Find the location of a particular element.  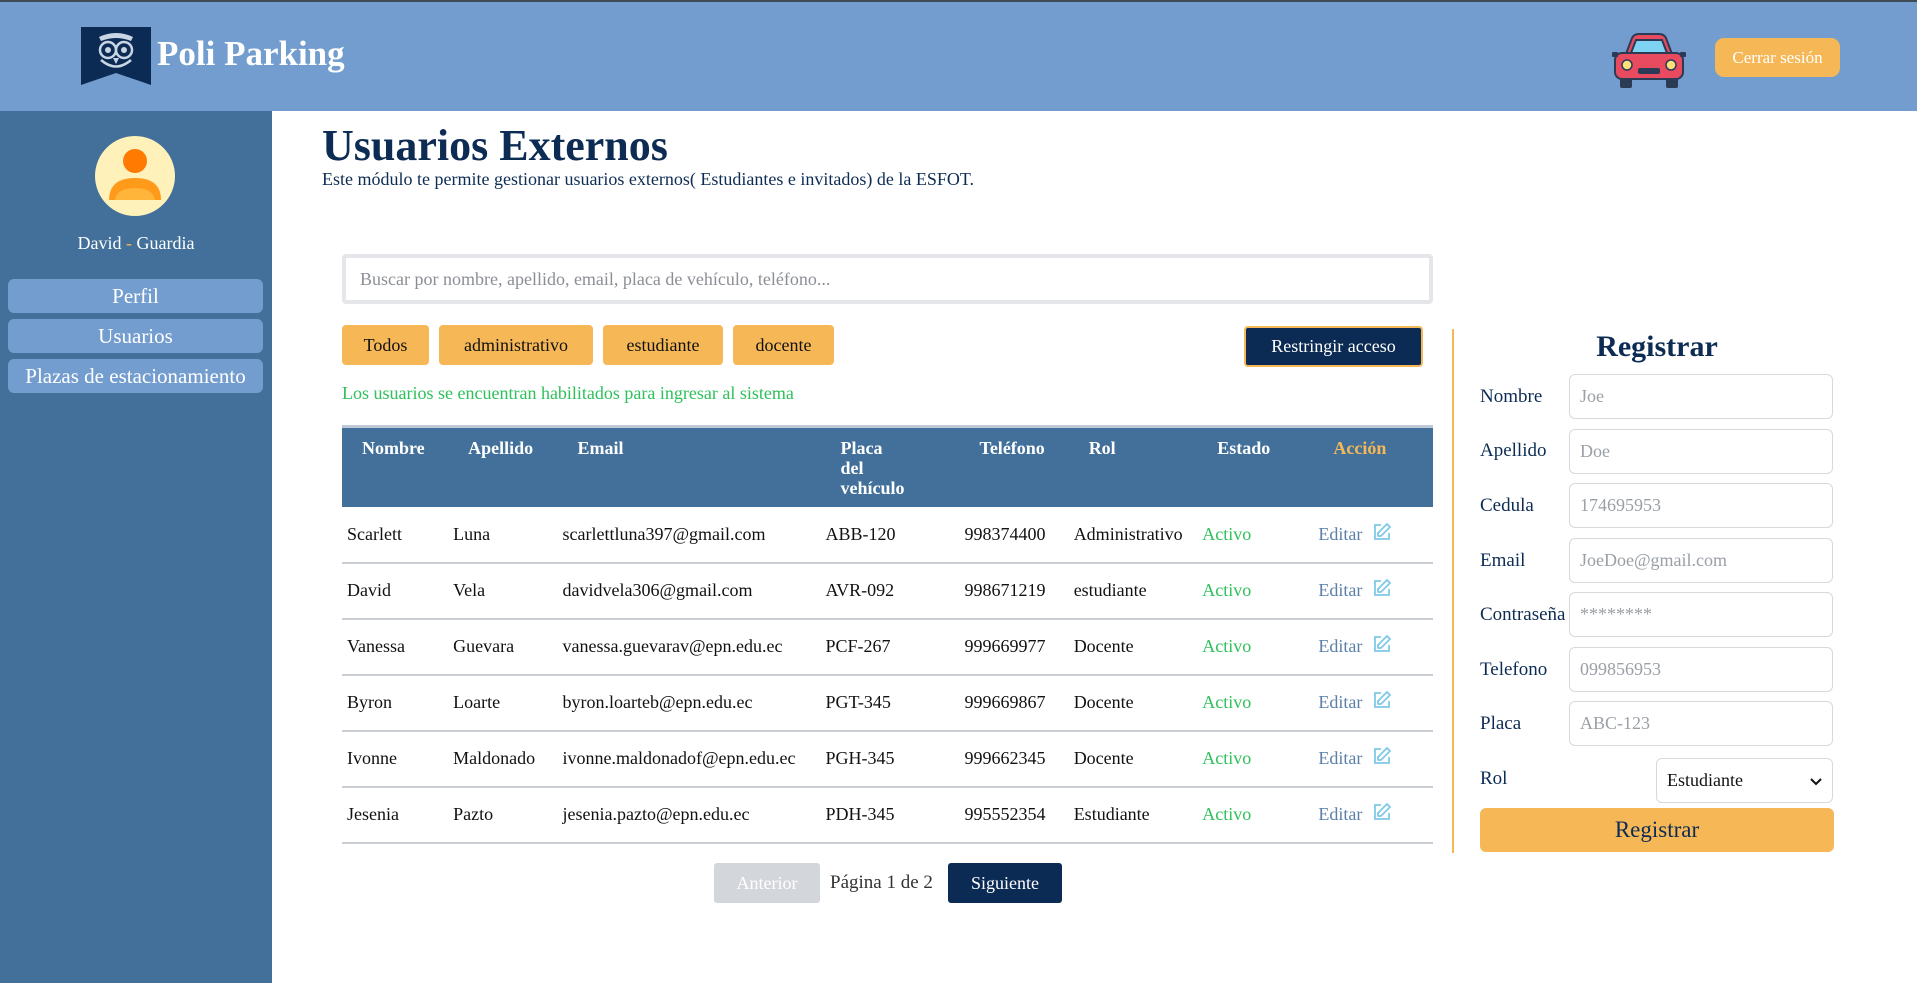

password-field is located at coordinates (1701, 614).